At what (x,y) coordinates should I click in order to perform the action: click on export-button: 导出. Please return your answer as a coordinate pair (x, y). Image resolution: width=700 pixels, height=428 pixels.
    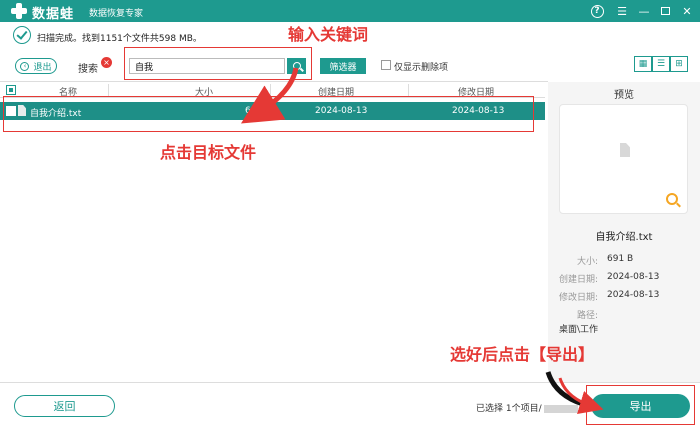
    Looking at the image, I should click on (640, 406).